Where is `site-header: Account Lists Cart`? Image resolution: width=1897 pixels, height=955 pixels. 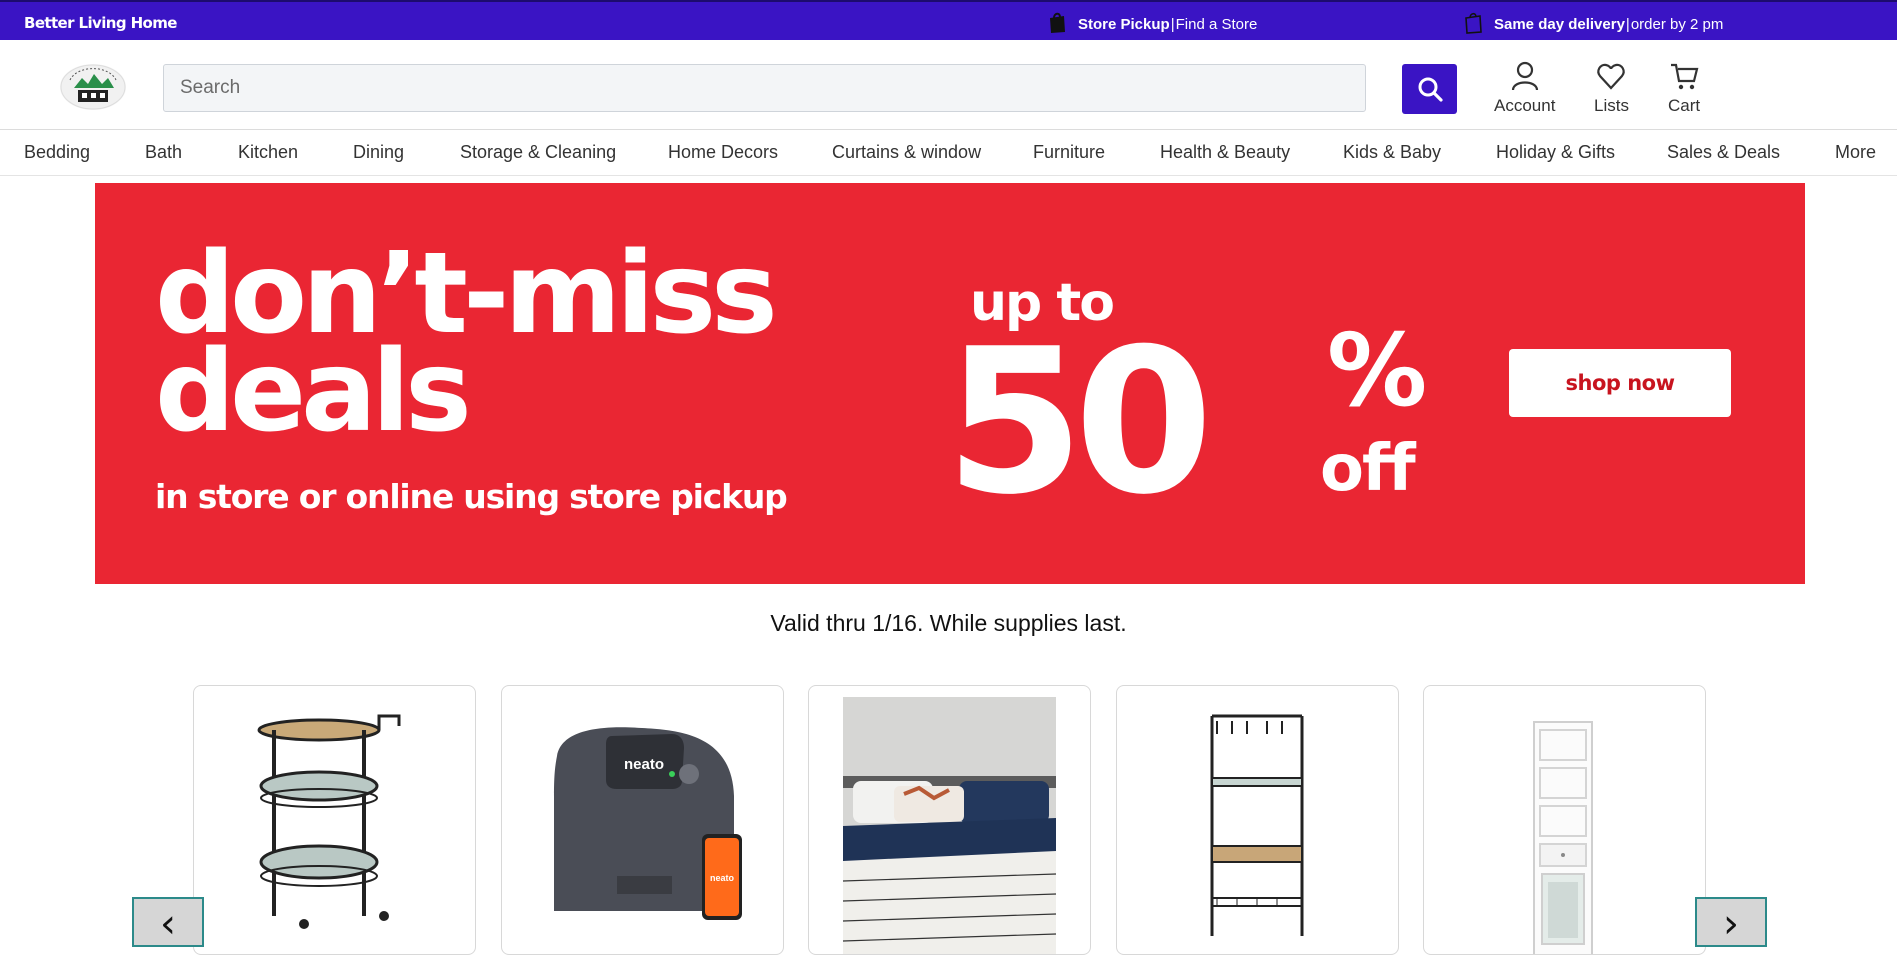
site-header: Account Lists Cart is located at coordinates (948, 85).